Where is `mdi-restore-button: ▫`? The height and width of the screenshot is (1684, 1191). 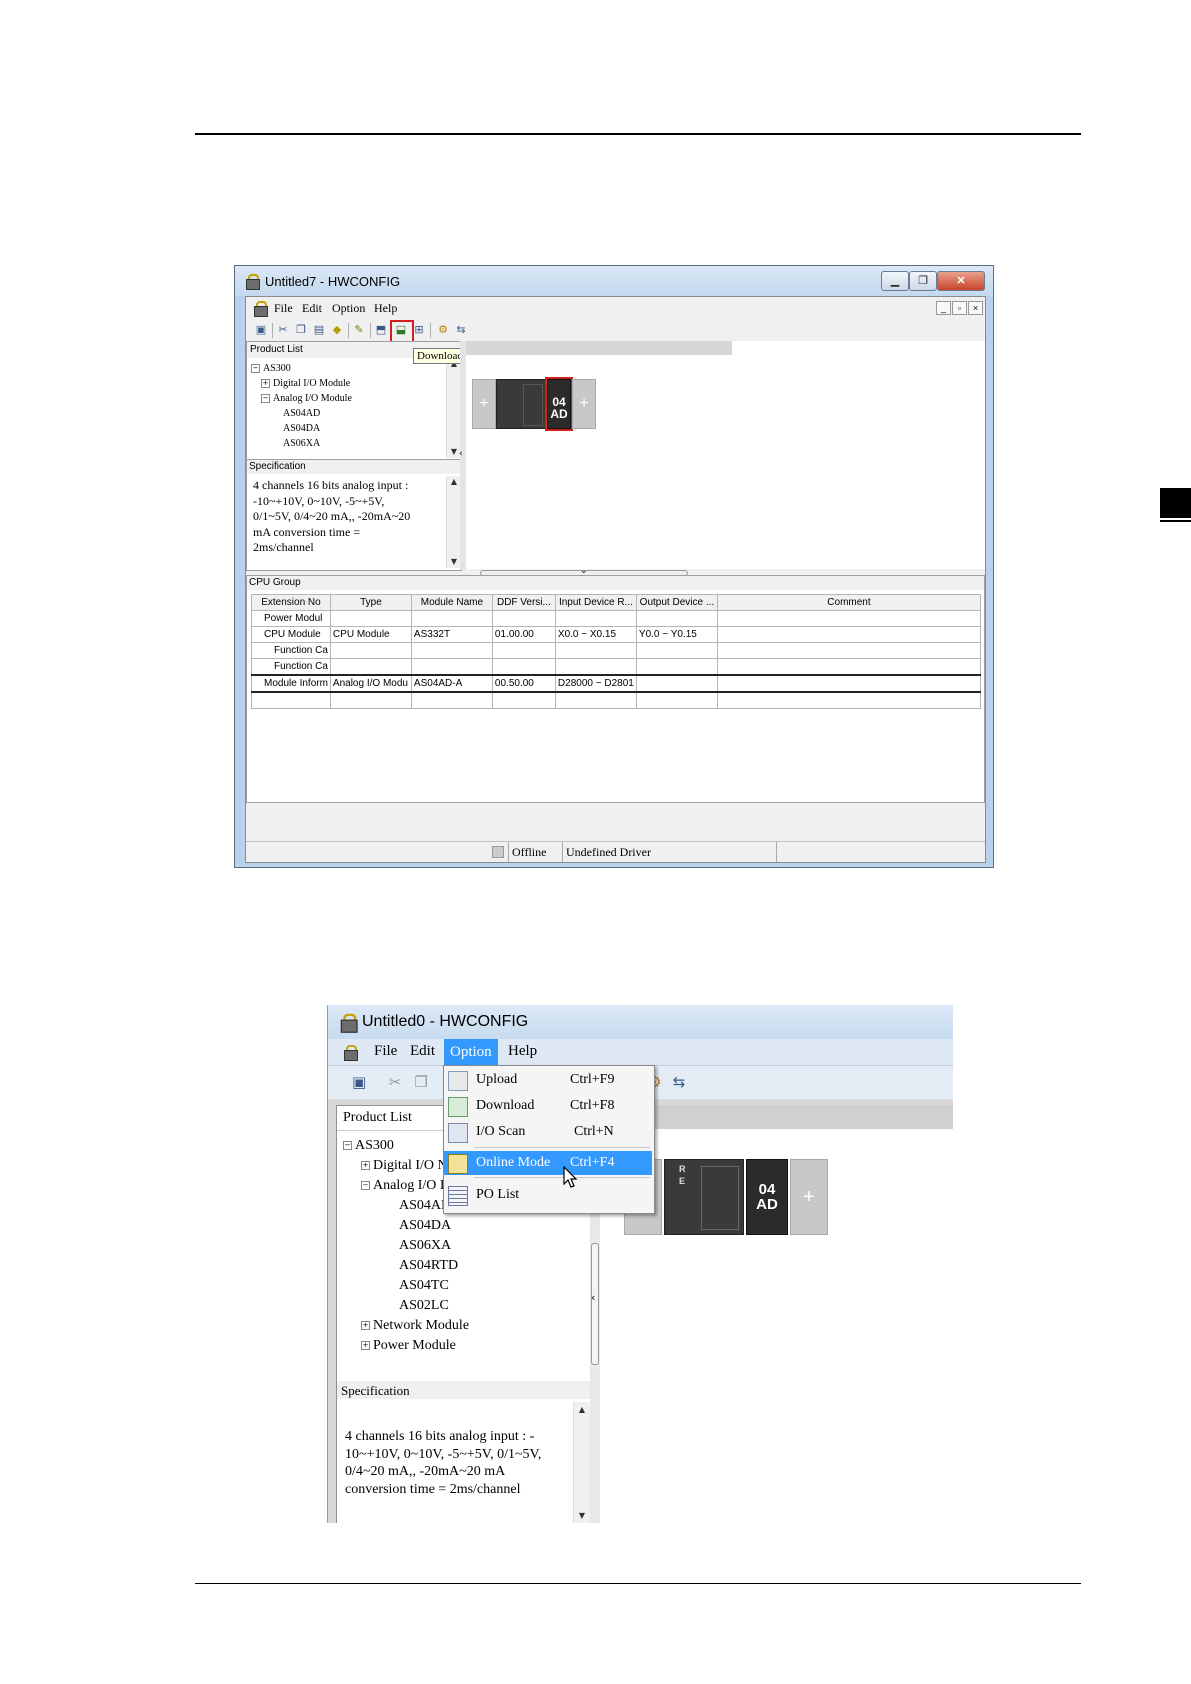 mdi-restore-button: ▫ is located at coordinates (959, 308).